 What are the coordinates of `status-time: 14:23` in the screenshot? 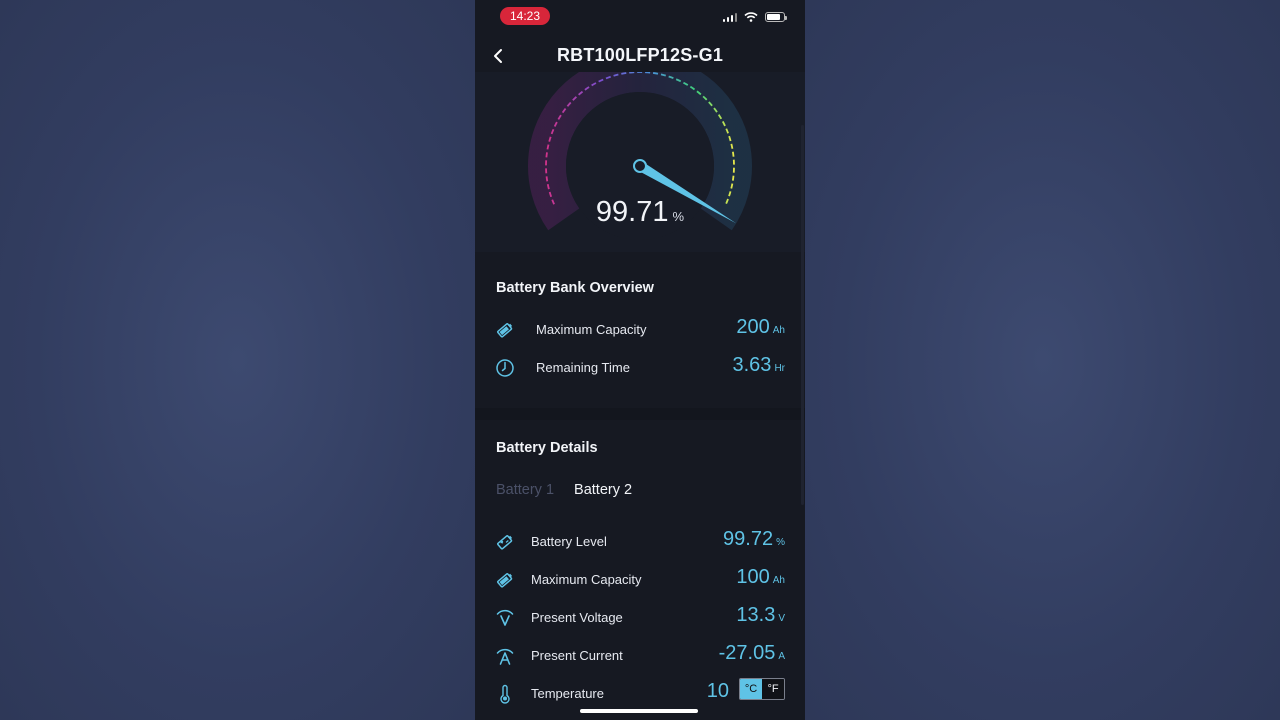 It's located at (525, 16).